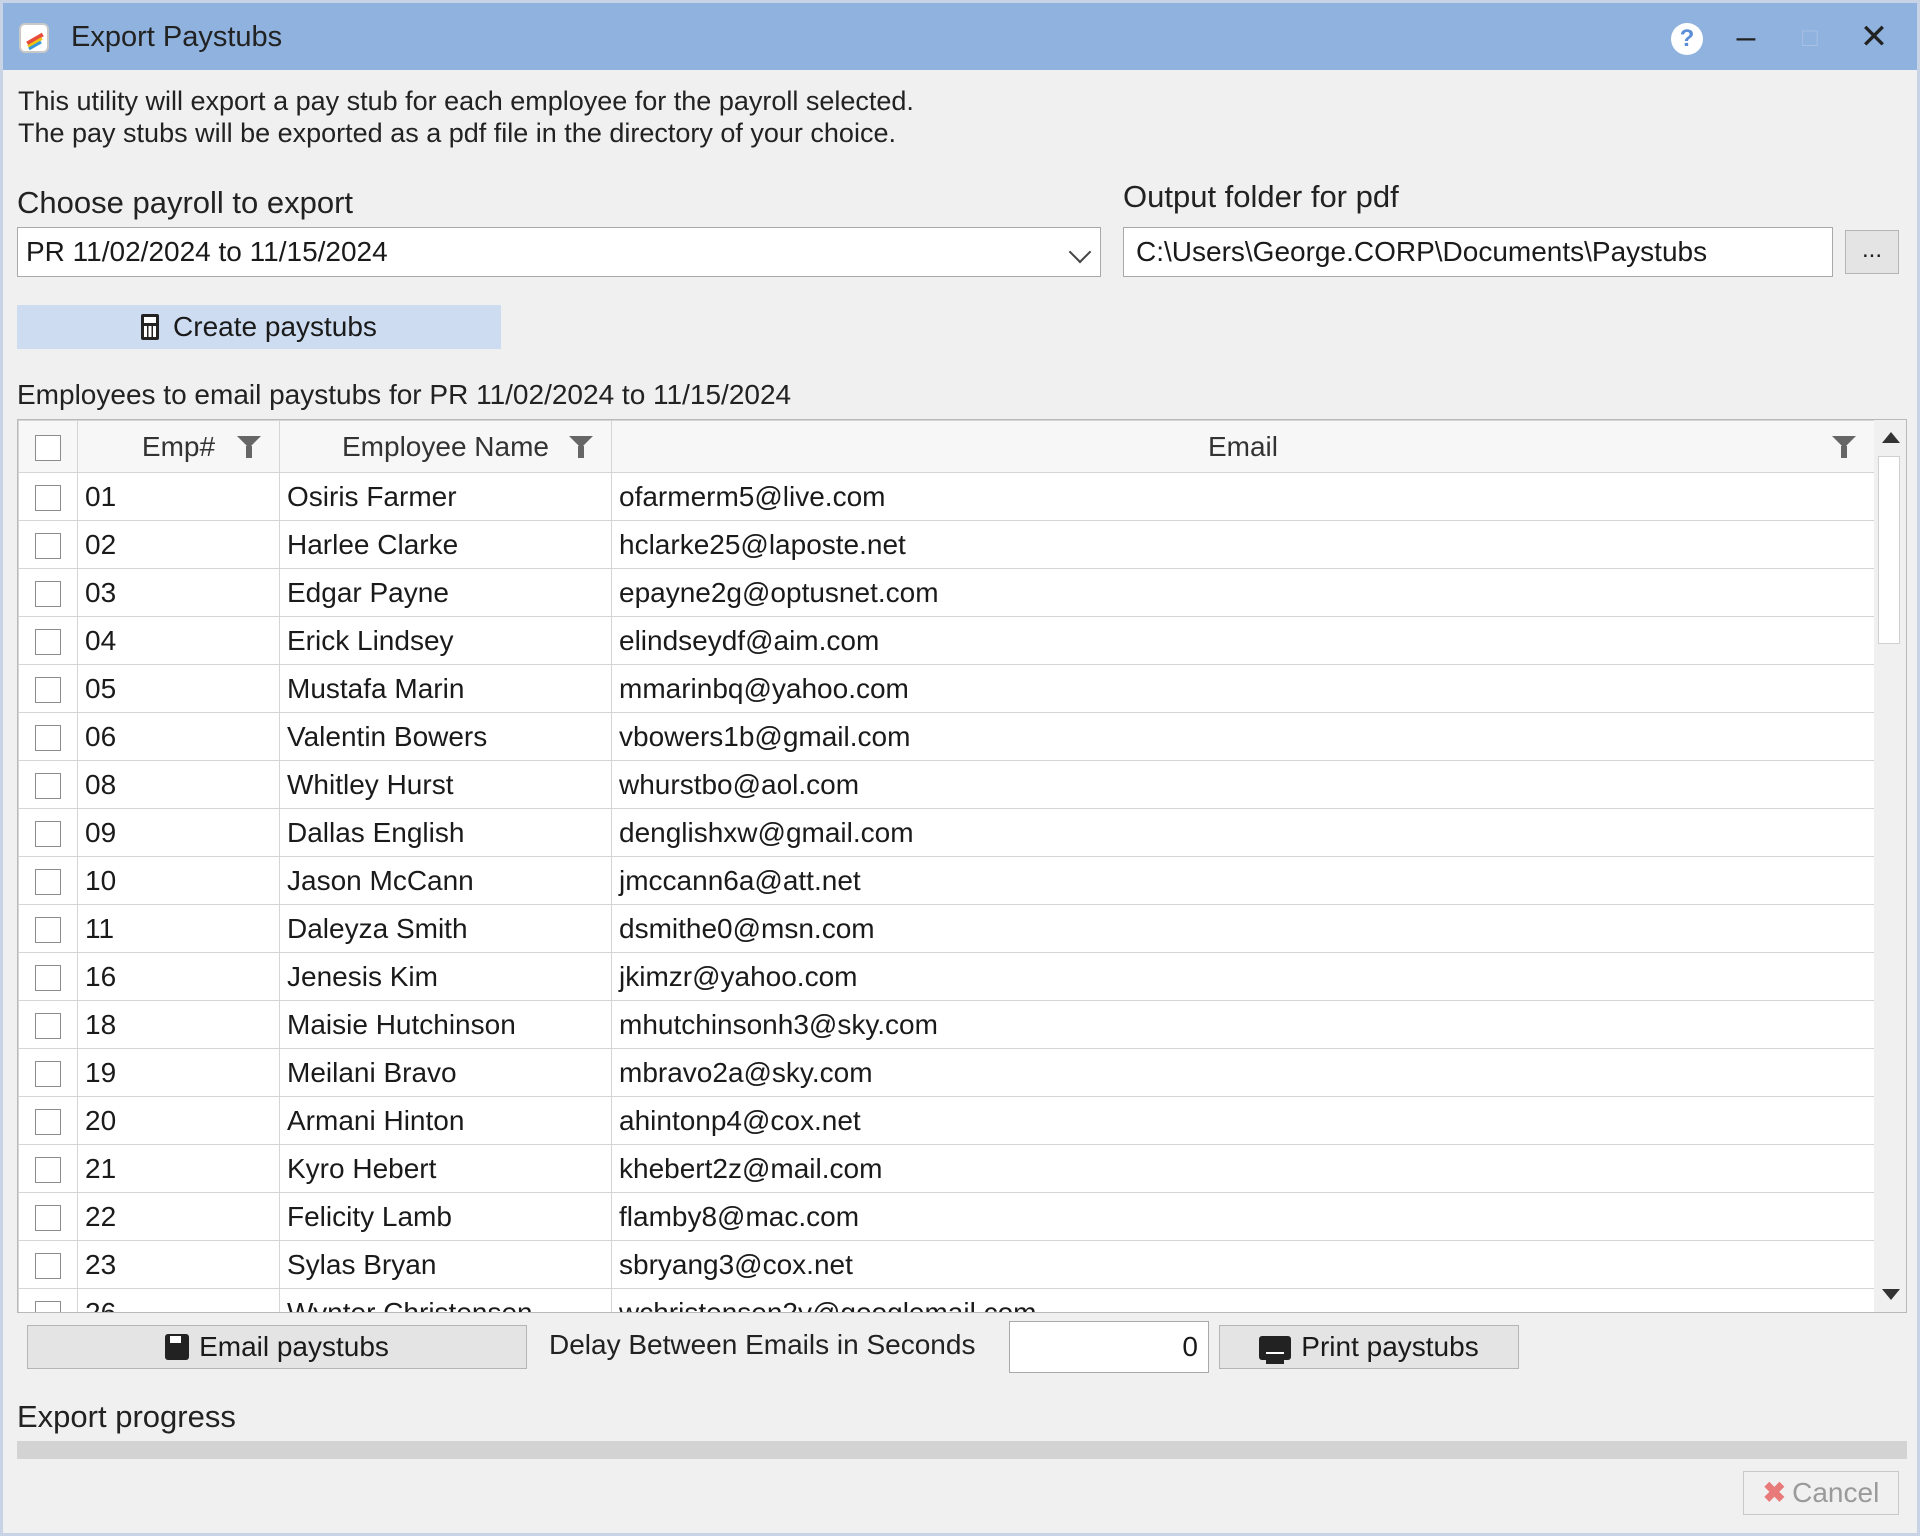 Image resolution: width=1920 pixels, height=1536 pixels. I want to click on table-row: 22 Felicity Lamb flamby8@mac.com, so click(946, 1216).